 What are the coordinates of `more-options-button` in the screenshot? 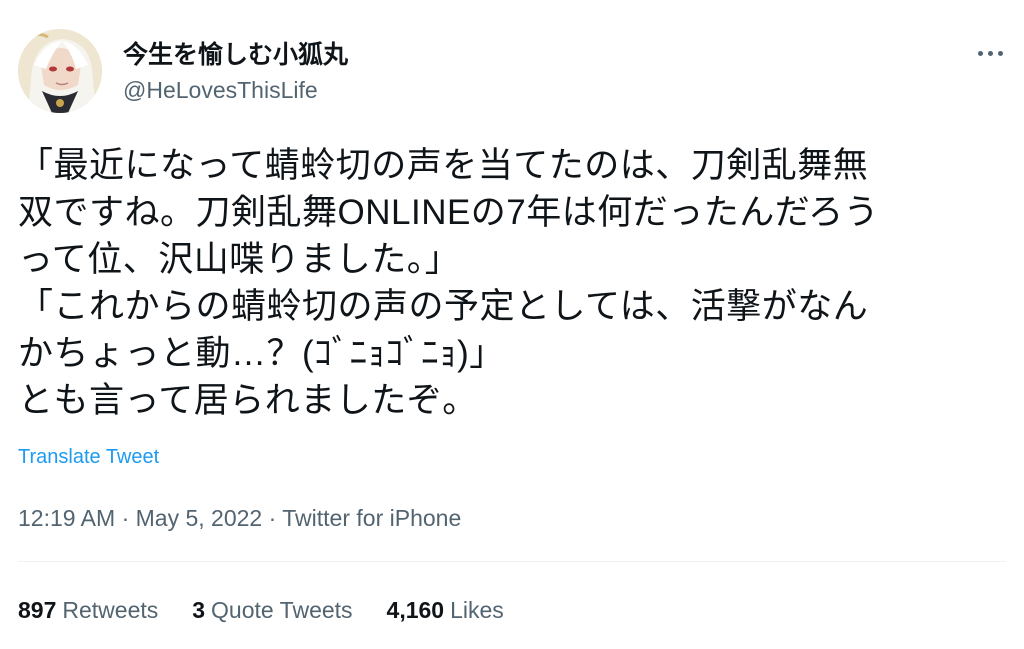 It's located at (990, 53).